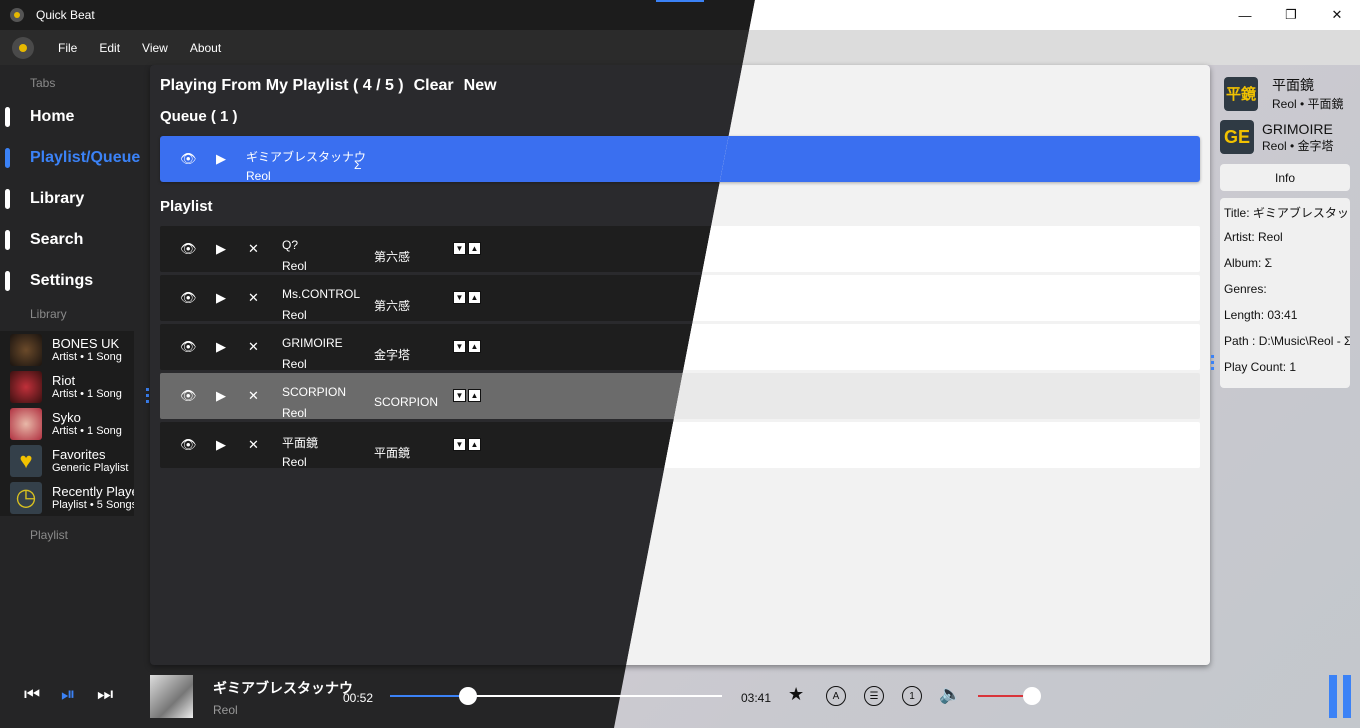 This screenshot has height=728, width=1360. Describe the element at coordinates (57, 198) in the screenshot. I see `tab-label: Library` at that location.